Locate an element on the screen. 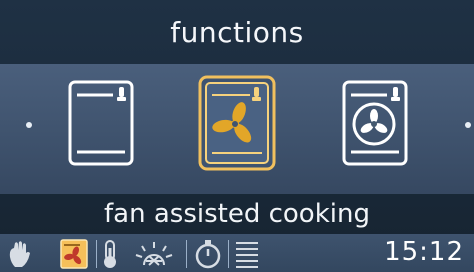  fan-assisted-icon is located at coordinates (375, 123).